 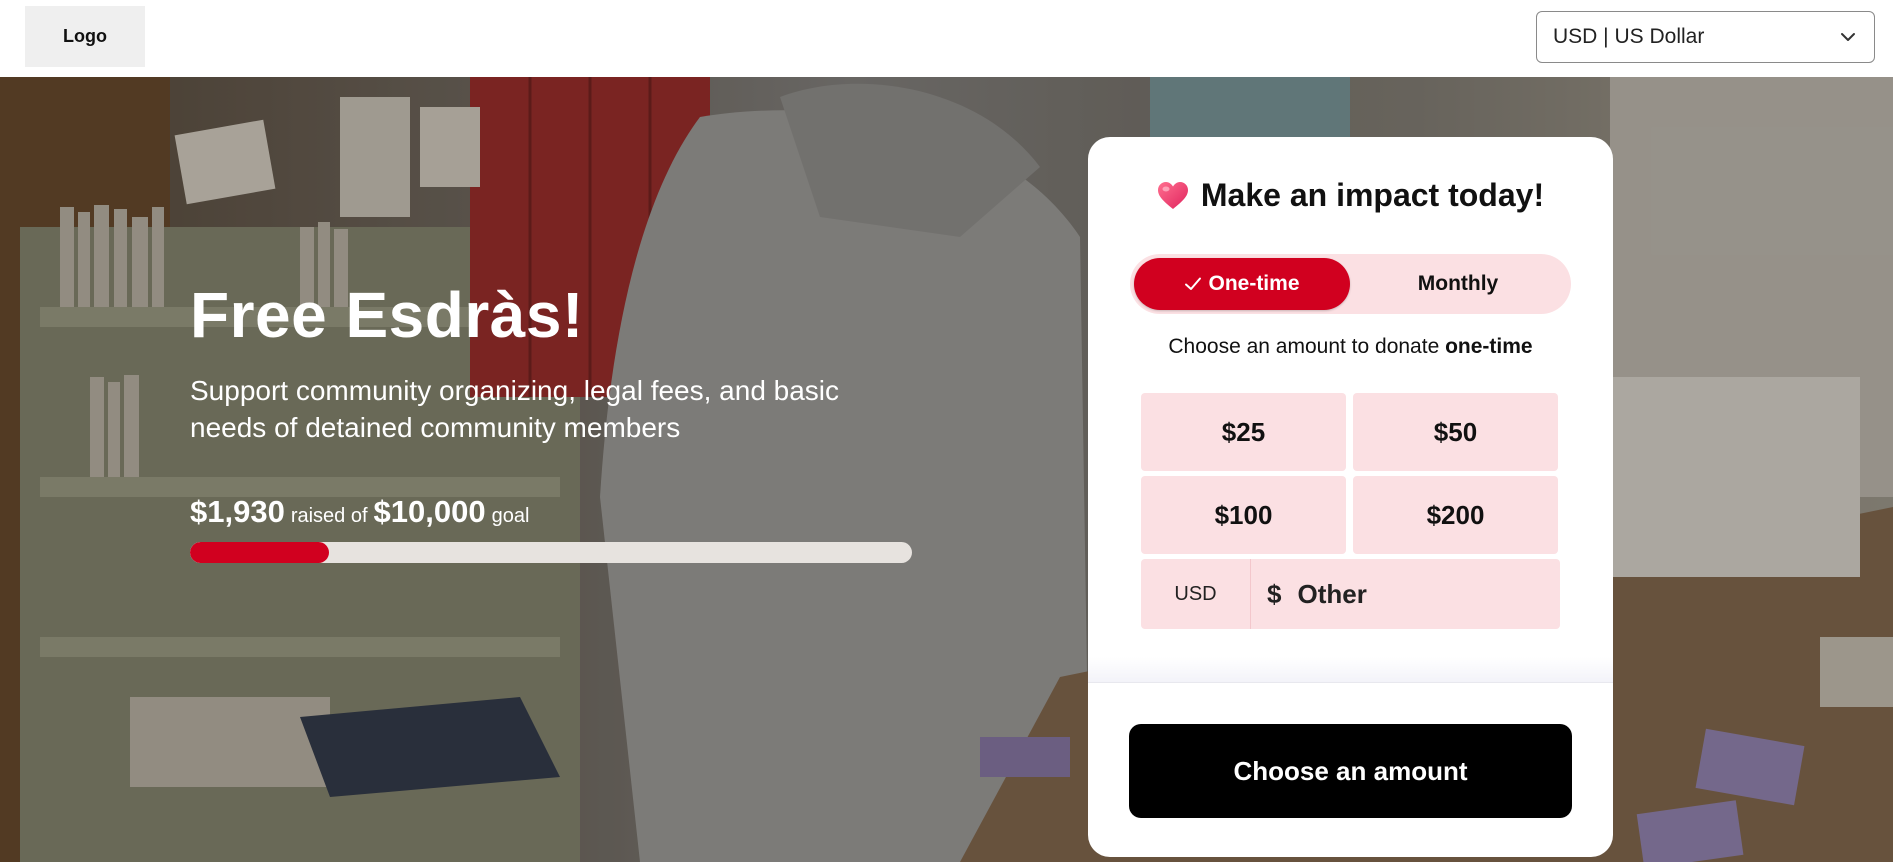 I want to click on heart-icon, so click(x=1172, y=195).